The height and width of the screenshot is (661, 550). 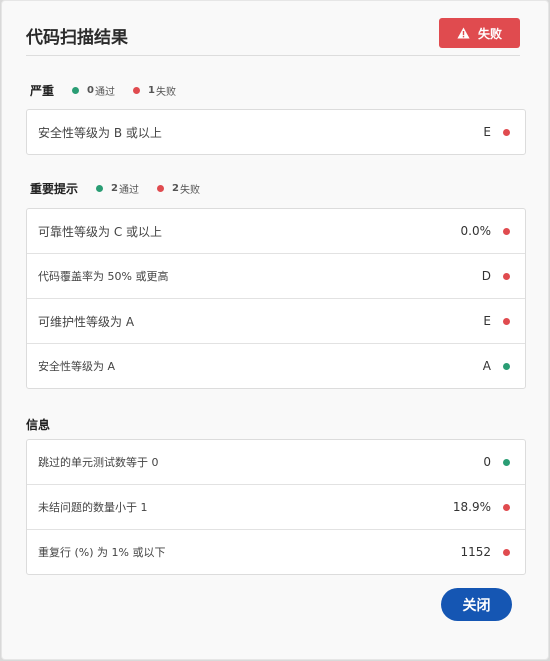 What do you see at coordinates (476, 604) in the screenshot?
I see `close-button: 关闭` at bounding box center [476, 604].